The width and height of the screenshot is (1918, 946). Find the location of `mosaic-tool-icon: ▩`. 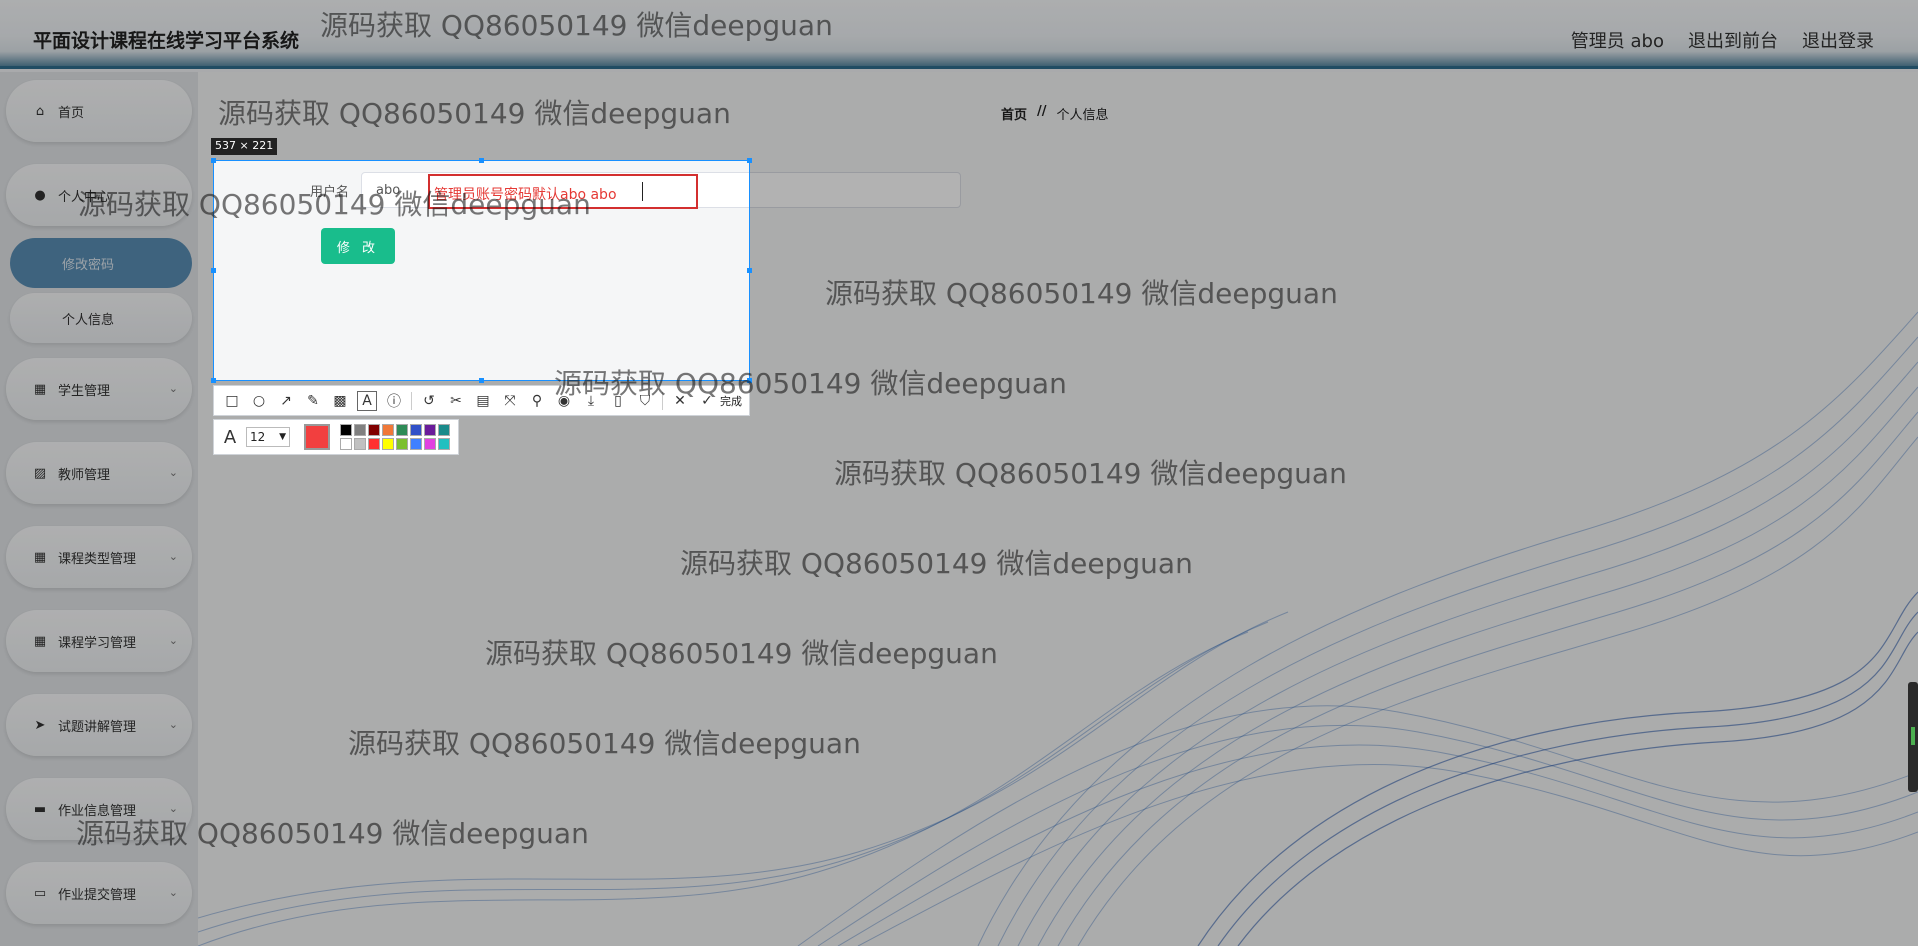

mosaic-tool-icon: ▩ is located at coordinates (340, 401).